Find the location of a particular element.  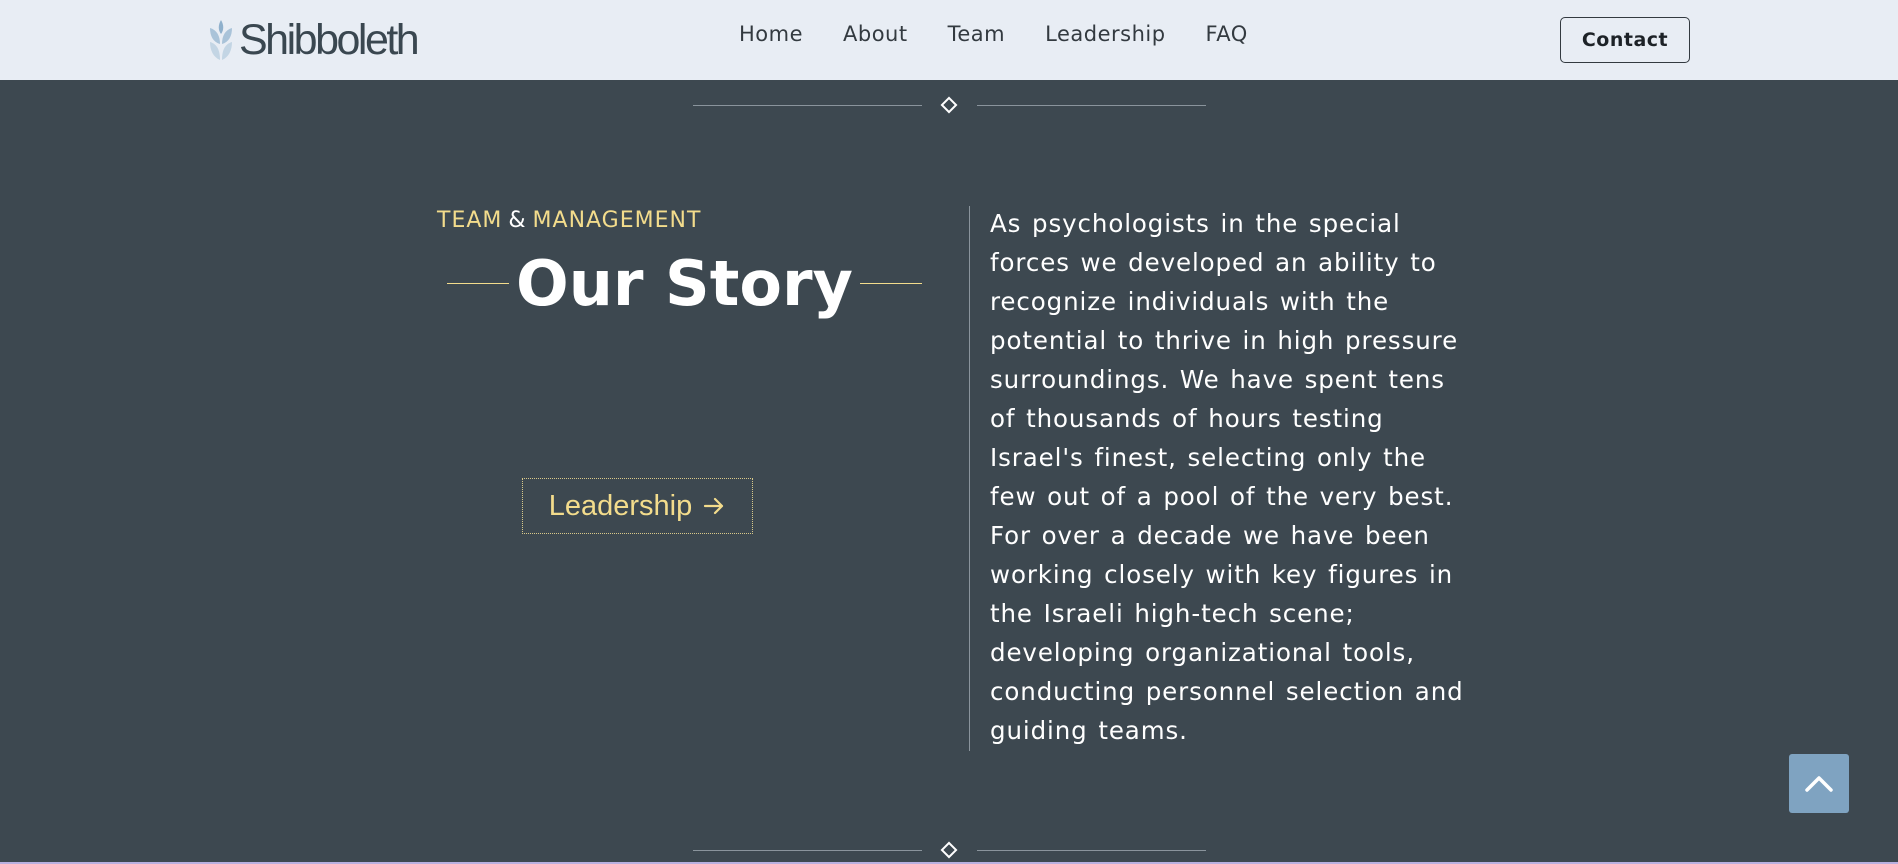

wheat-leaf-icon is located at coordinates (221, 40).